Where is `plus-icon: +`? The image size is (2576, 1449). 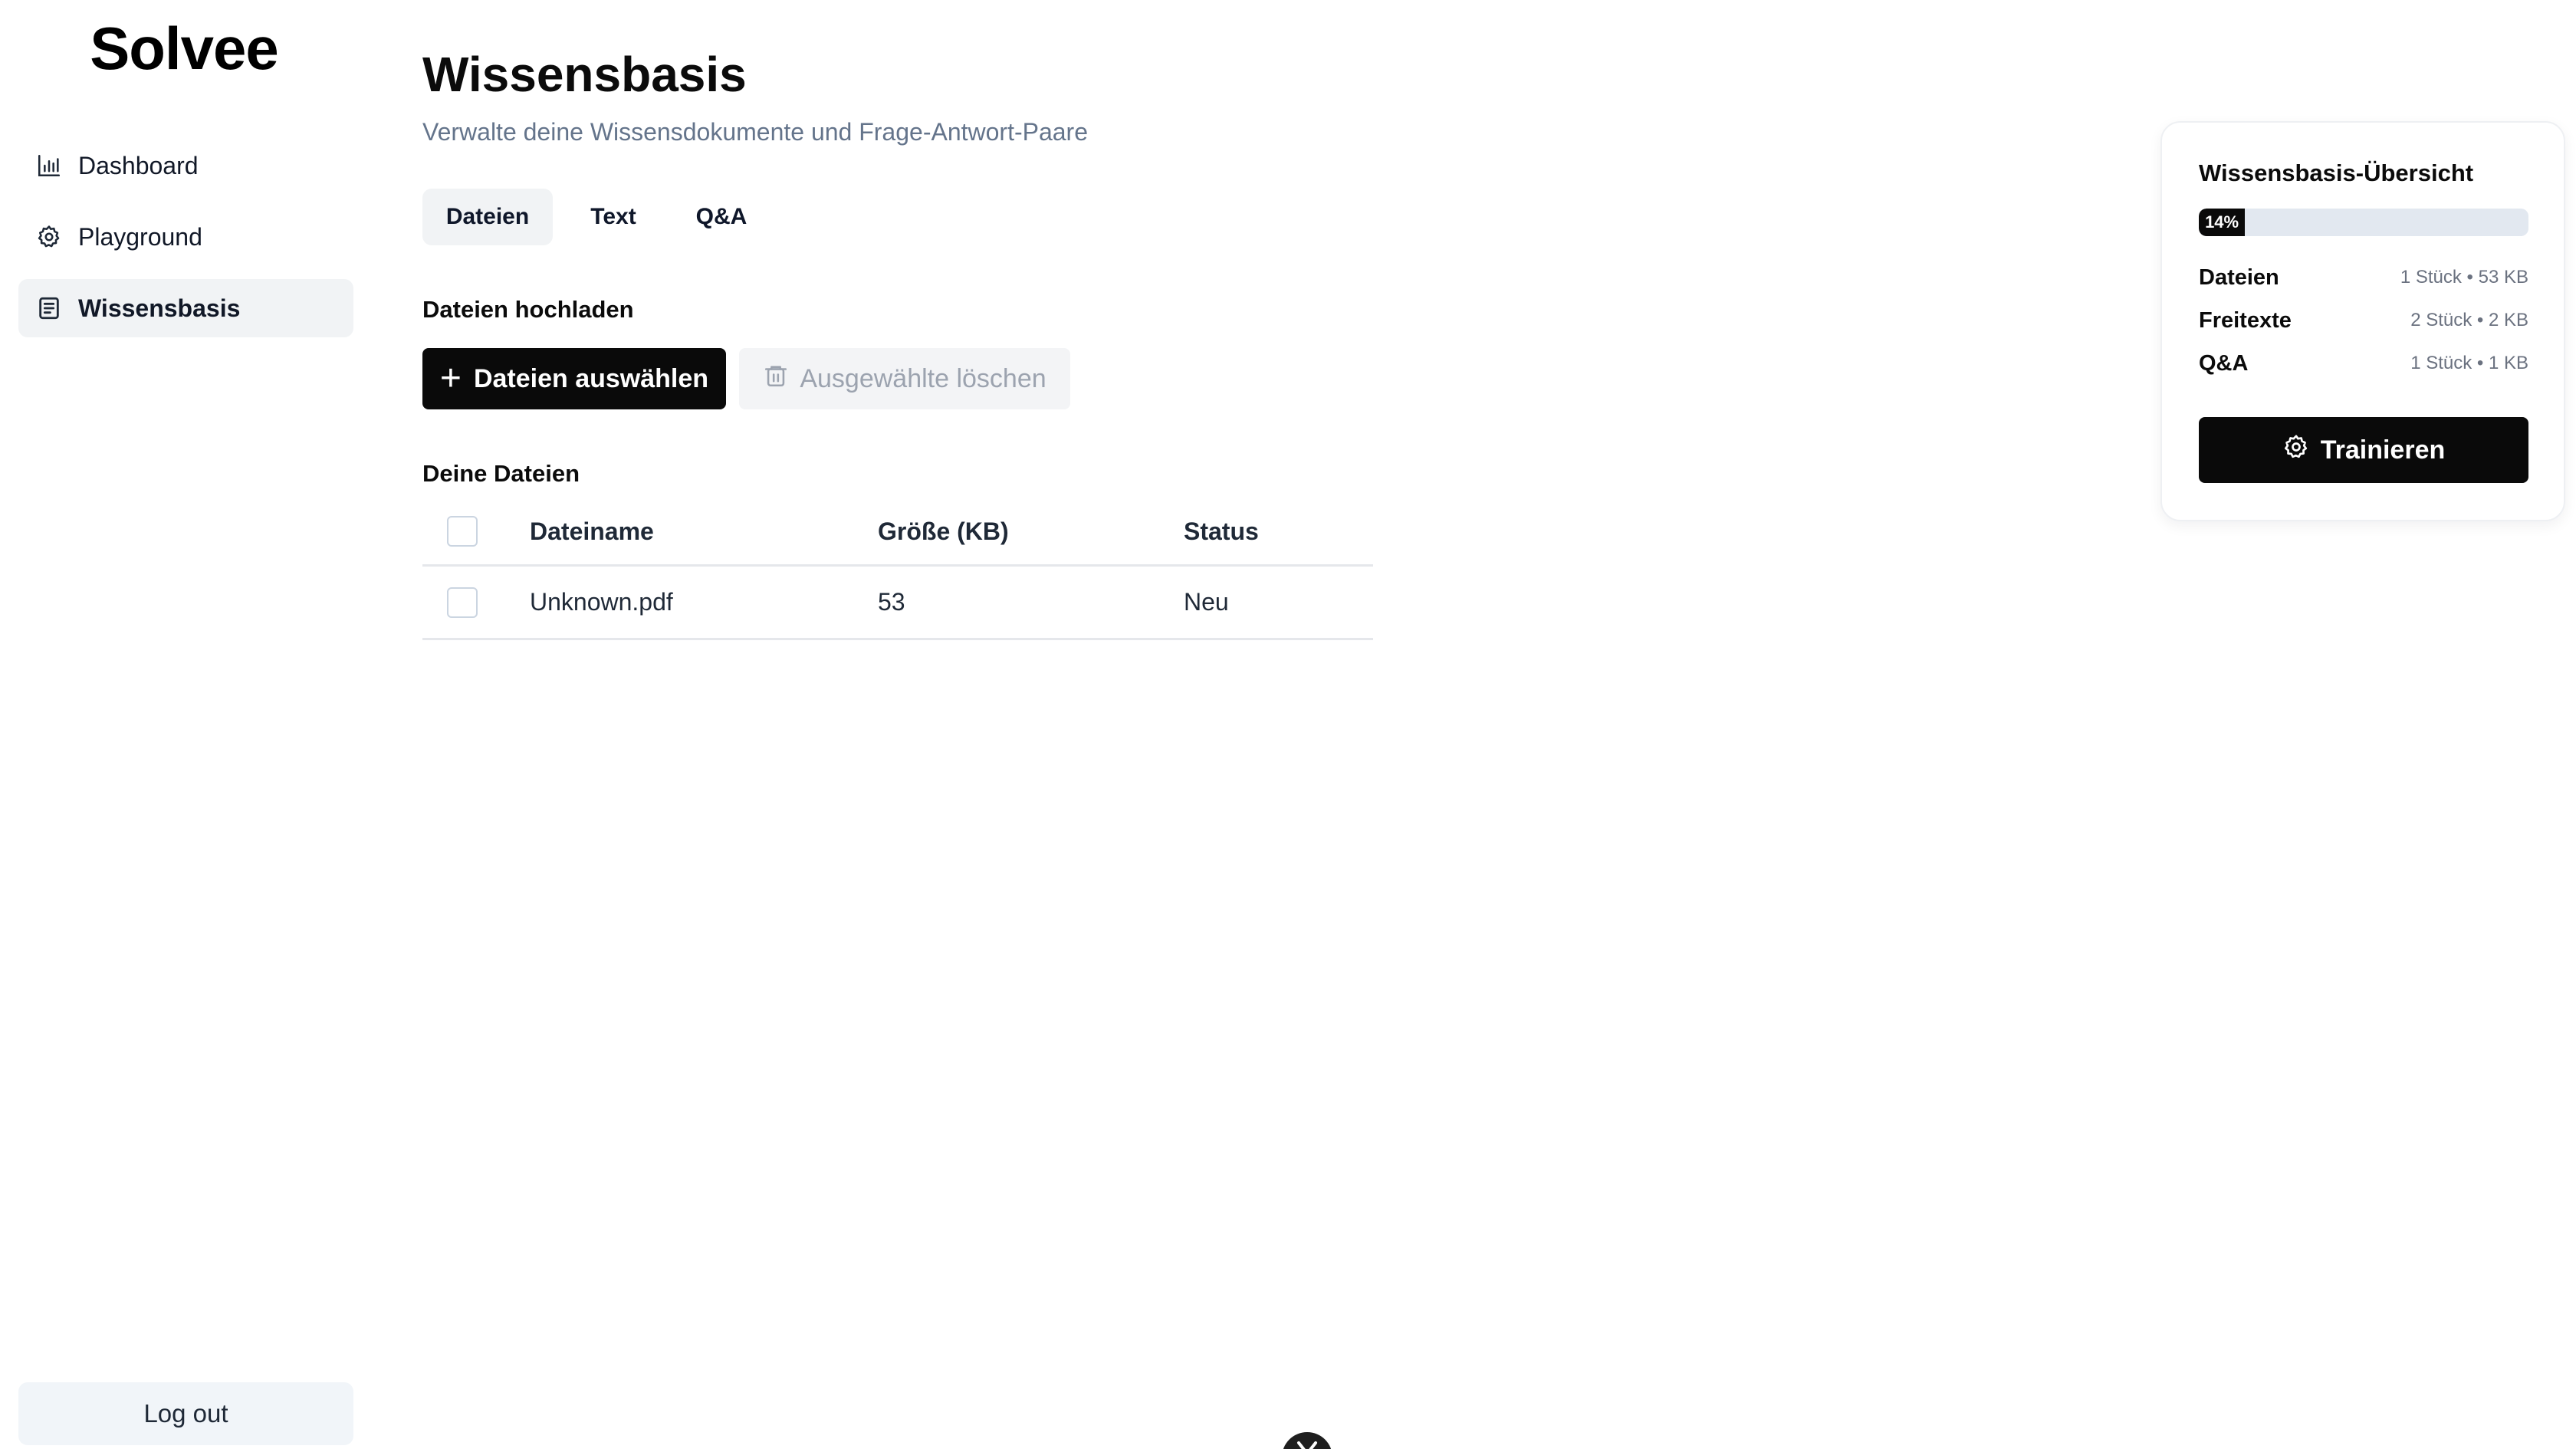 plus-icon: + is located at coordinates (450, 379).